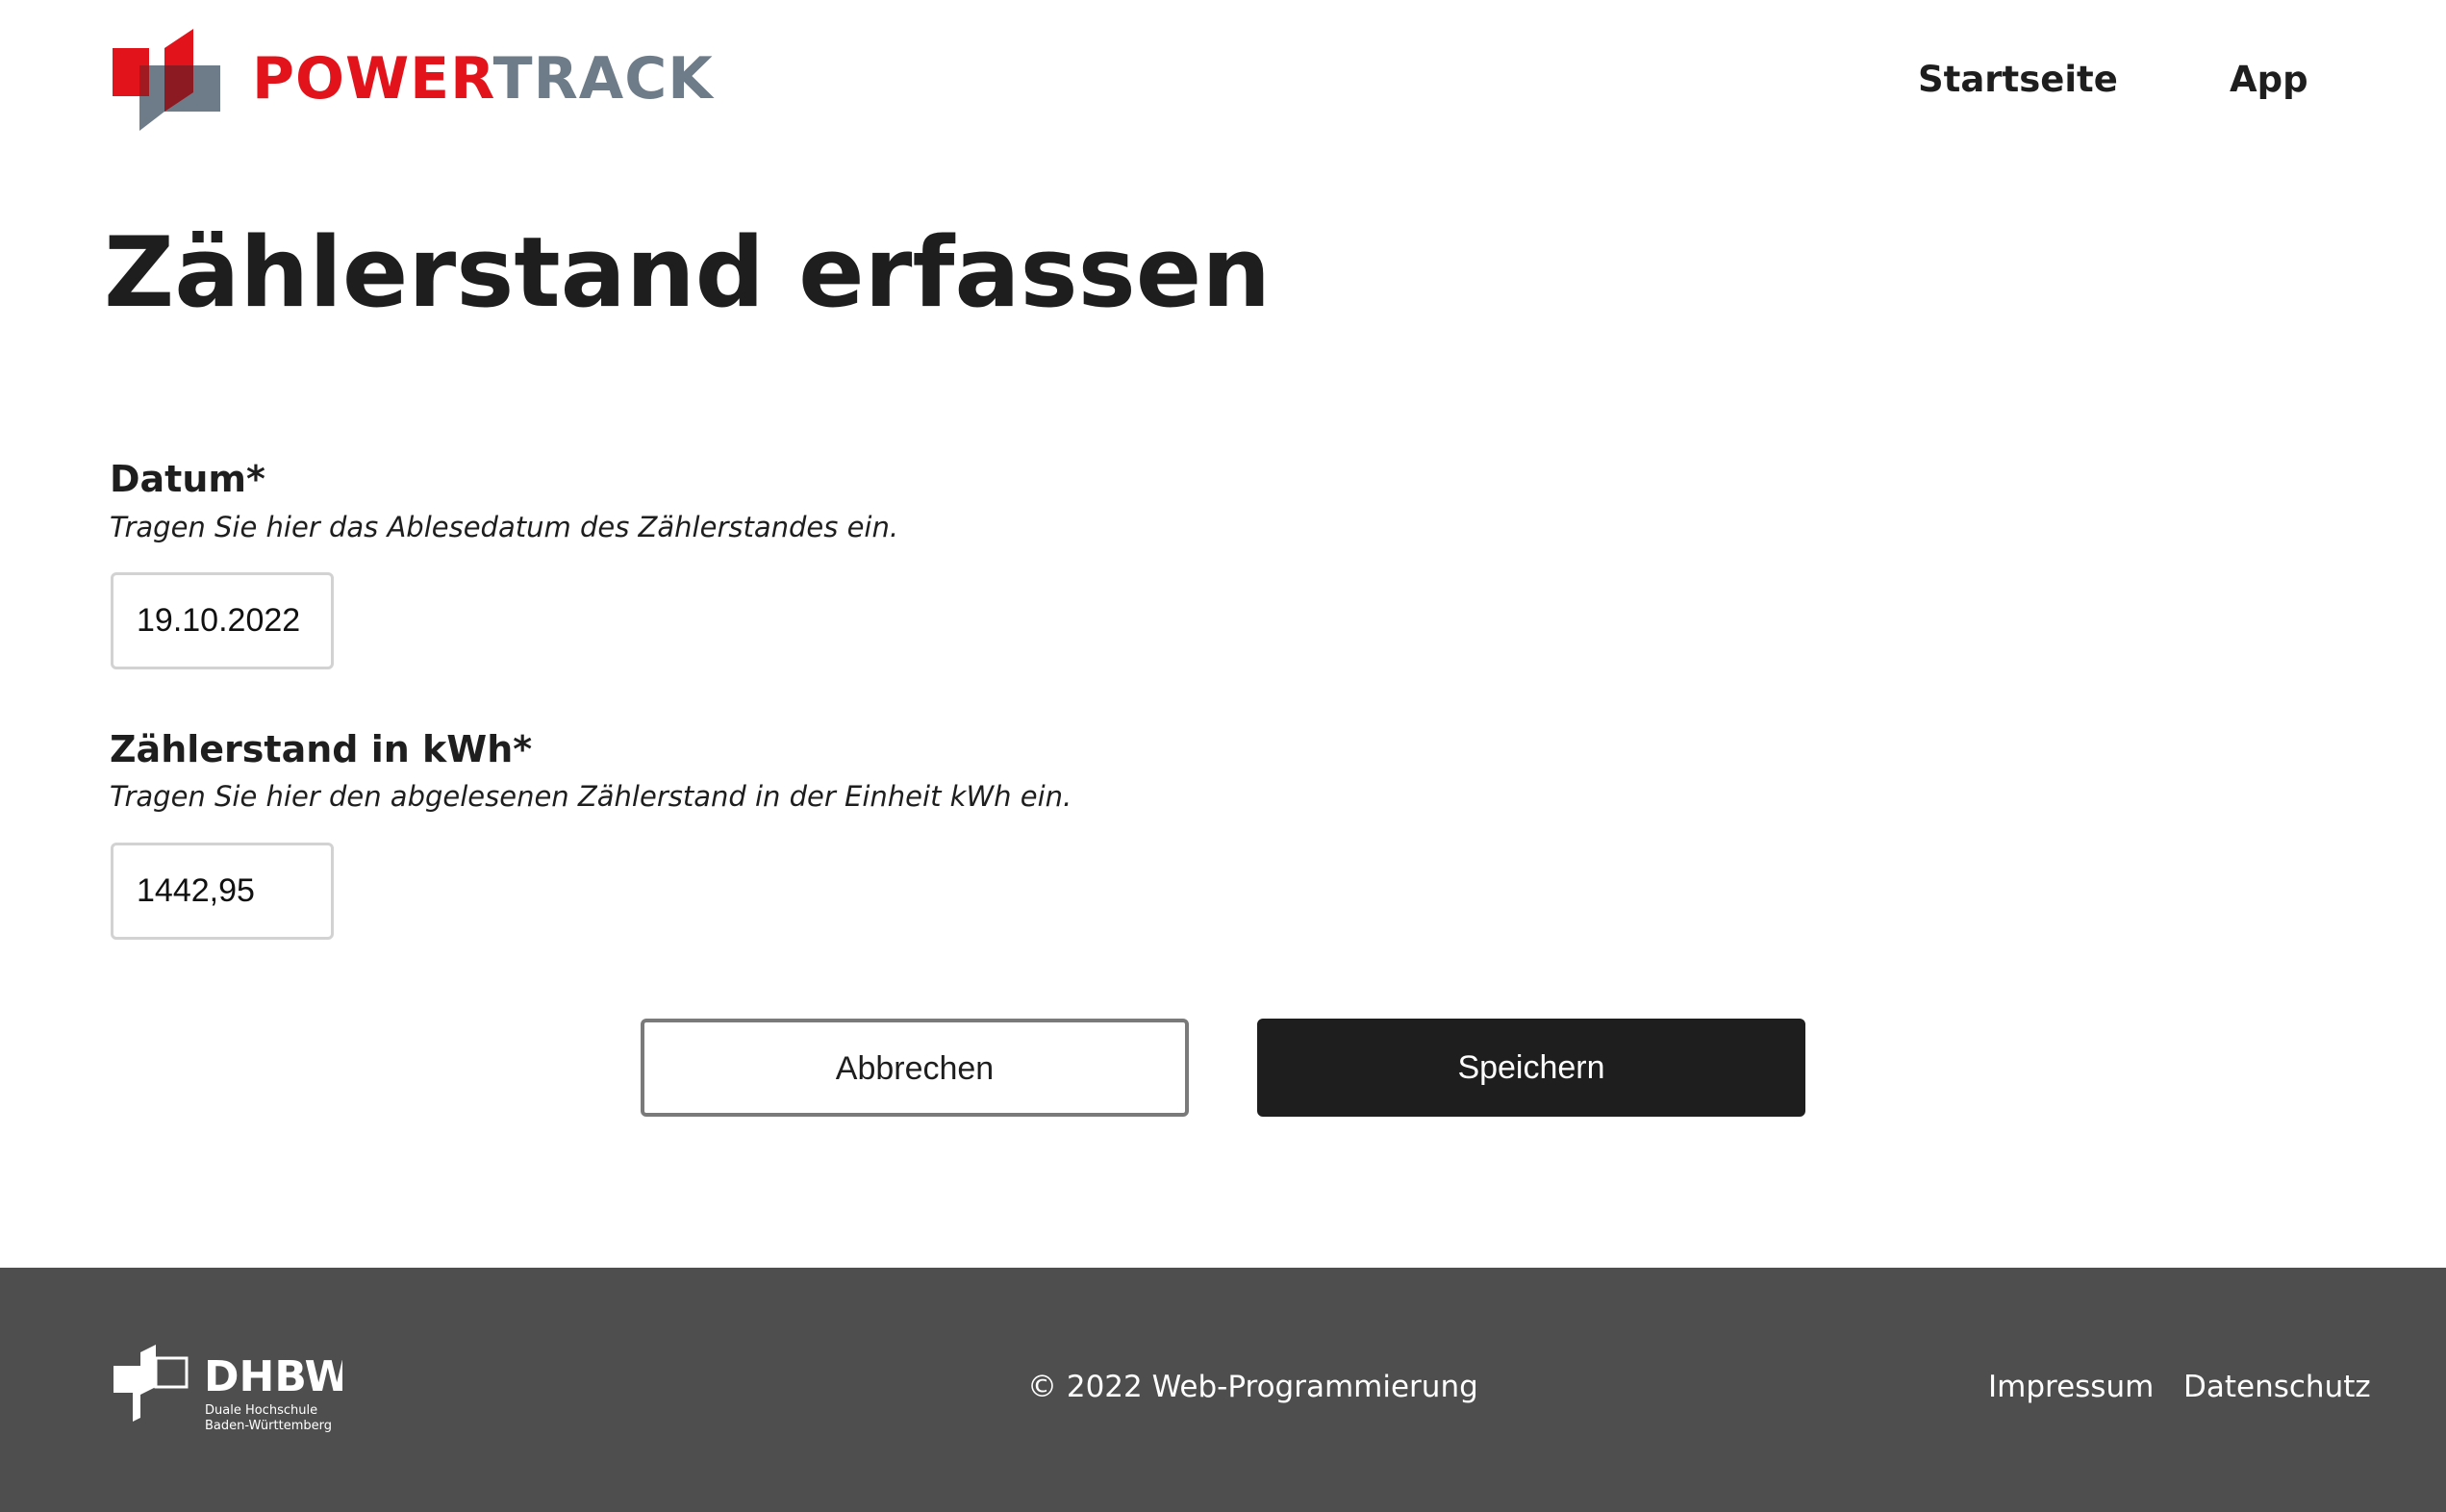 The width and height of the screenshot is (2446, 1512). What do you see at coordinates (222, 621) in the screenshot?
I see `date-input: 19.10.2022` at bounding box center [222, 621].